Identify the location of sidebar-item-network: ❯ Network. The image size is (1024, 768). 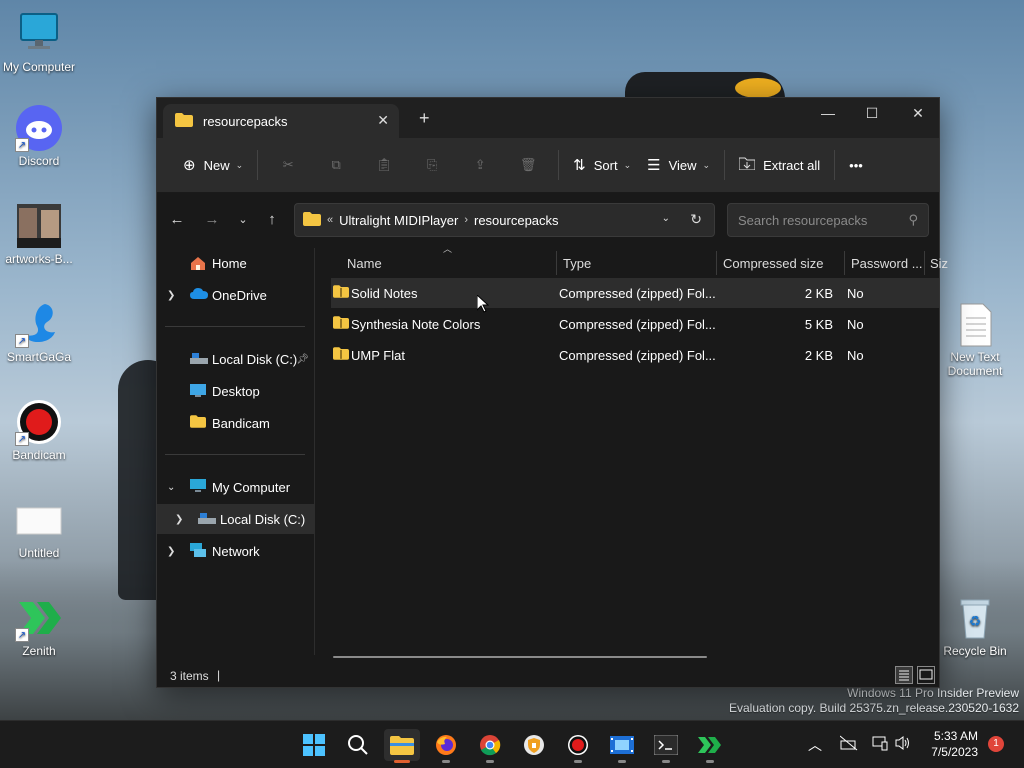
(236, 551).